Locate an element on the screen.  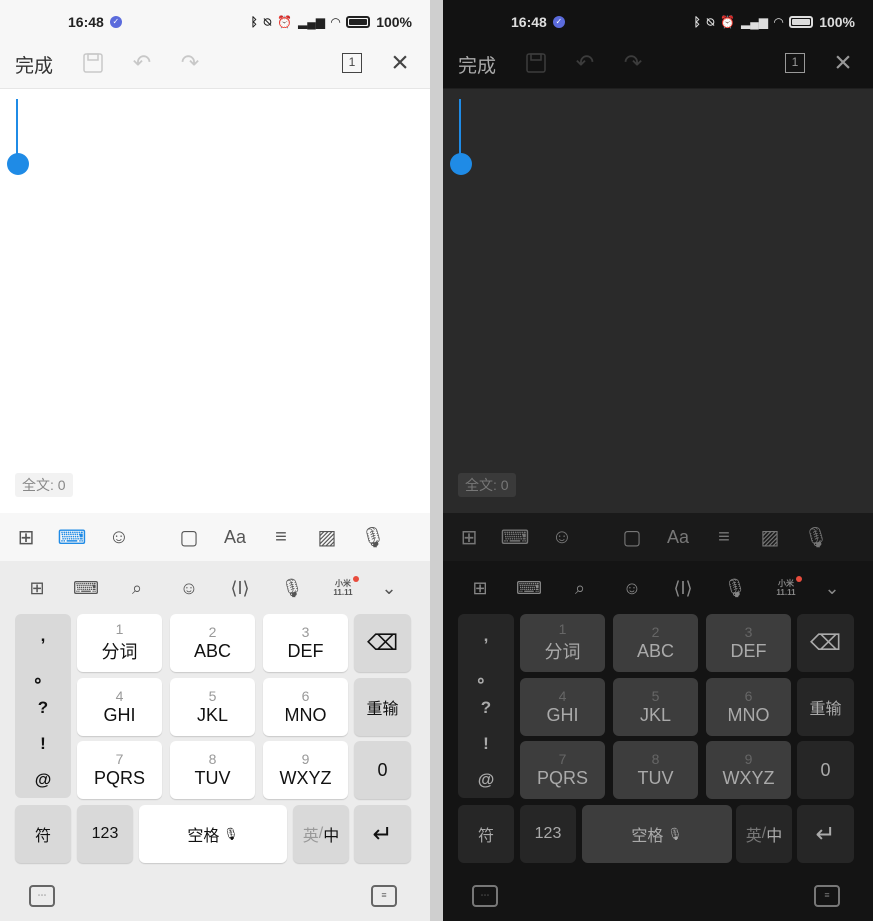
dnd-icon: ⍉ is located at coordinates (710, 21).